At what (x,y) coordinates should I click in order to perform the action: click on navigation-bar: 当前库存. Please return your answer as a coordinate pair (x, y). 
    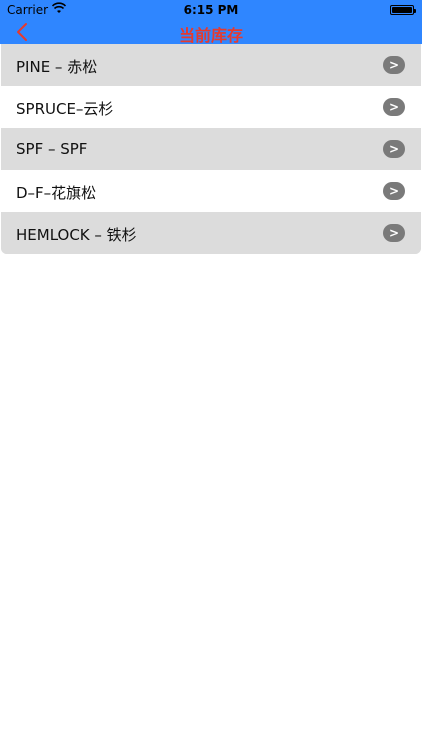
    Looking at the image, I should click on (211, 32).